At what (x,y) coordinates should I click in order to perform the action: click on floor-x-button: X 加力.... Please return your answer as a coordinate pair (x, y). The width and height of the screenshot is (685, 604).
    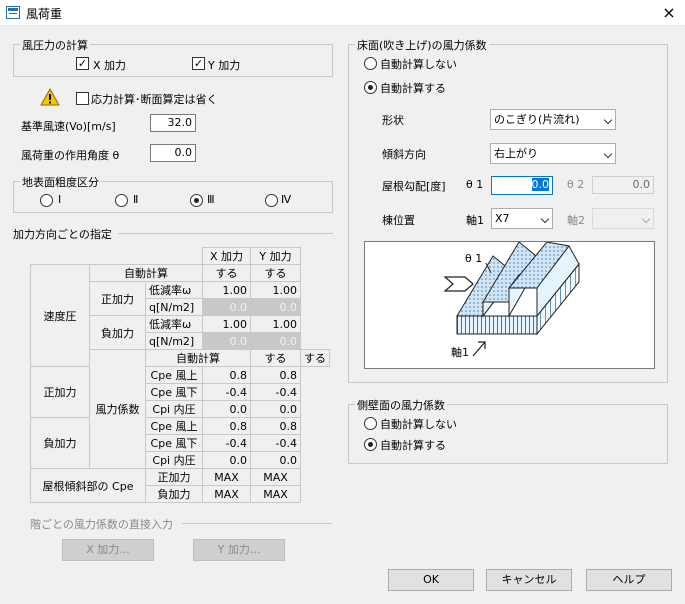
    Looking at the image, I should click on (108, 550).